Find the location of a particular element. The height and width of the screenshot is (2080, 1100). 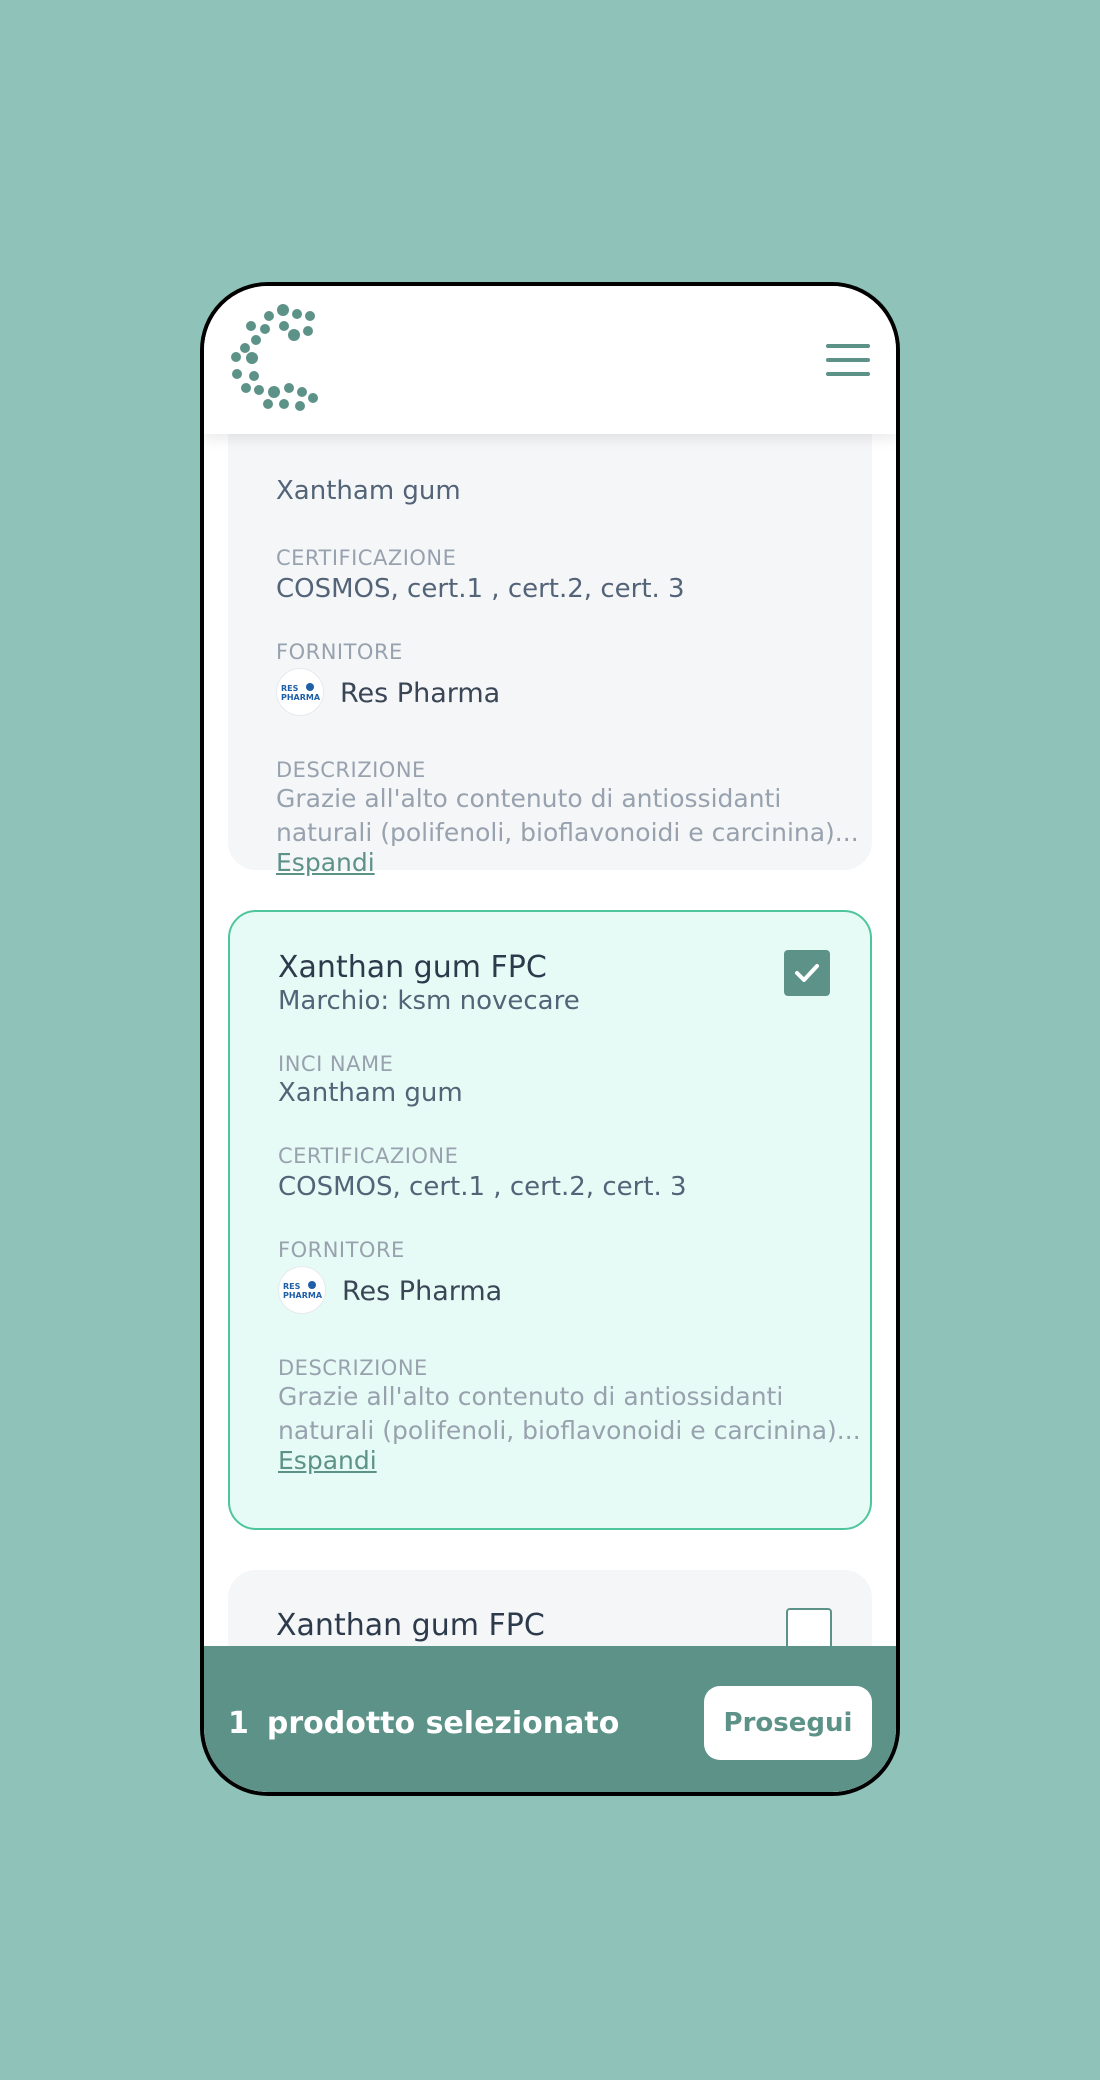

brand-logo-icon is located at coordinates (274, 357).